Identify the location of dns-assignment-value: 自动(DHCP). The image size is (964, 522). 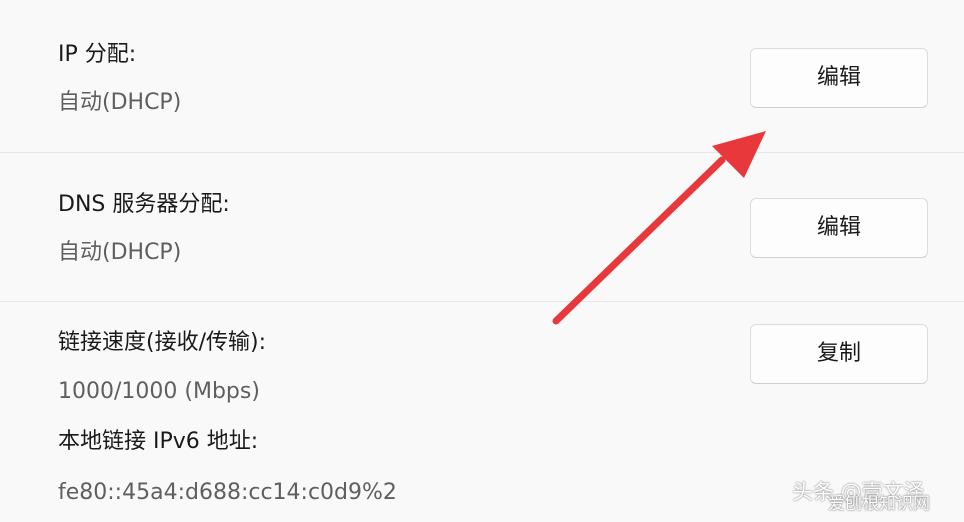
(120, 252).